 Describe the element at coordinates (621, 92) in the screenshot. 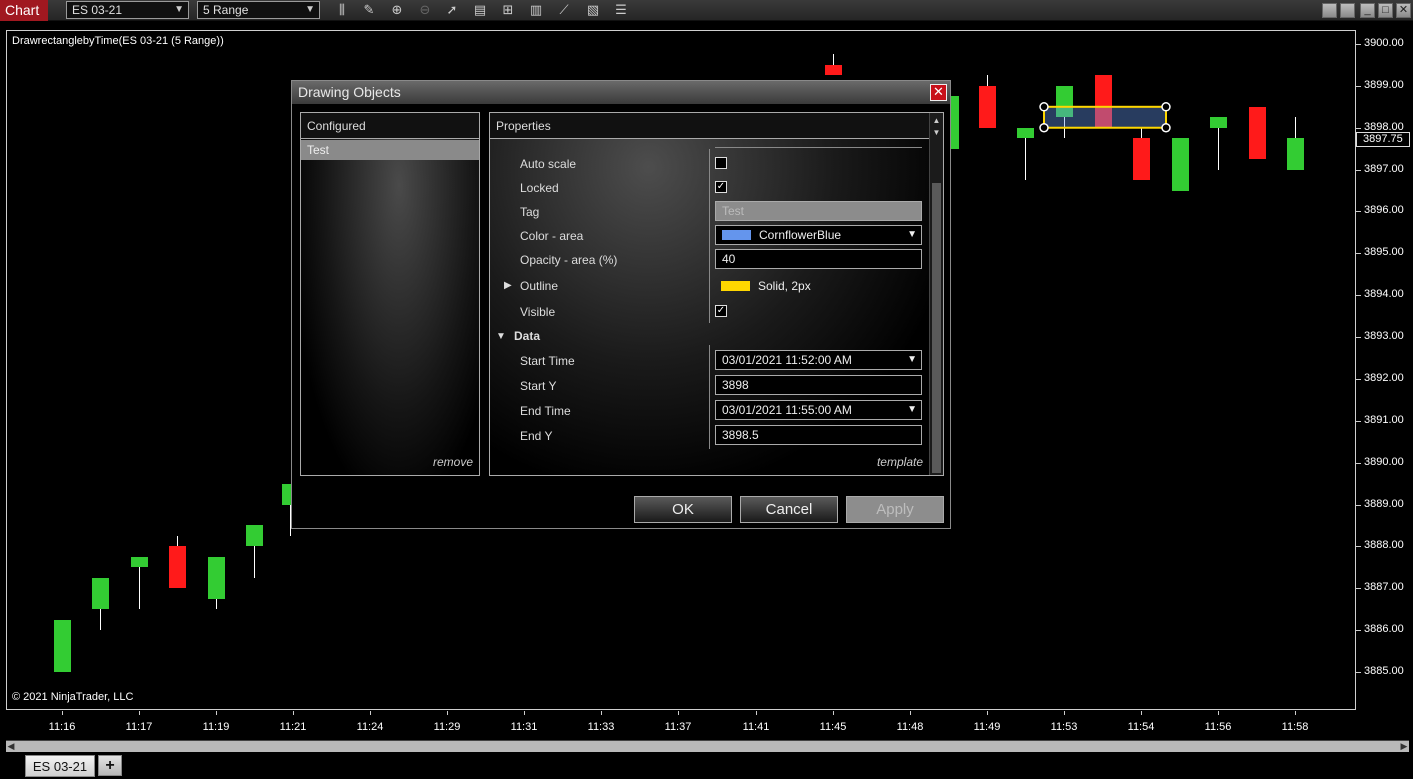

I see `dialog-header: Drawing Objects ✕` at that location.